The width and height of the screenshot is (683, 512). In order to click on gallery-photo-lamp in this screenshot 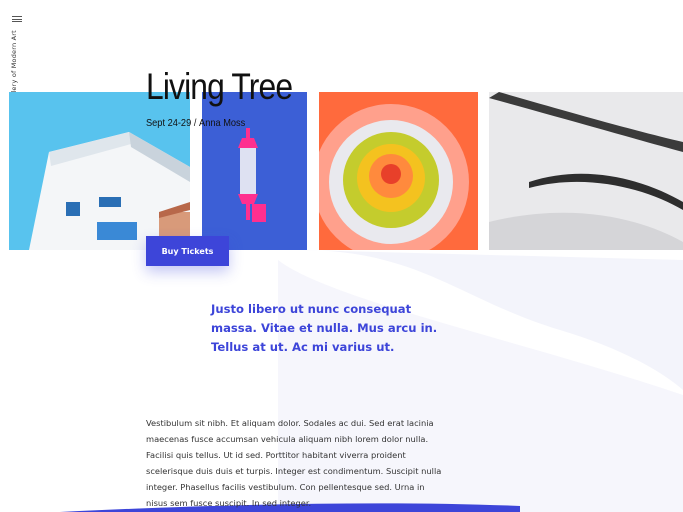, I will do `click(254, 171)`.